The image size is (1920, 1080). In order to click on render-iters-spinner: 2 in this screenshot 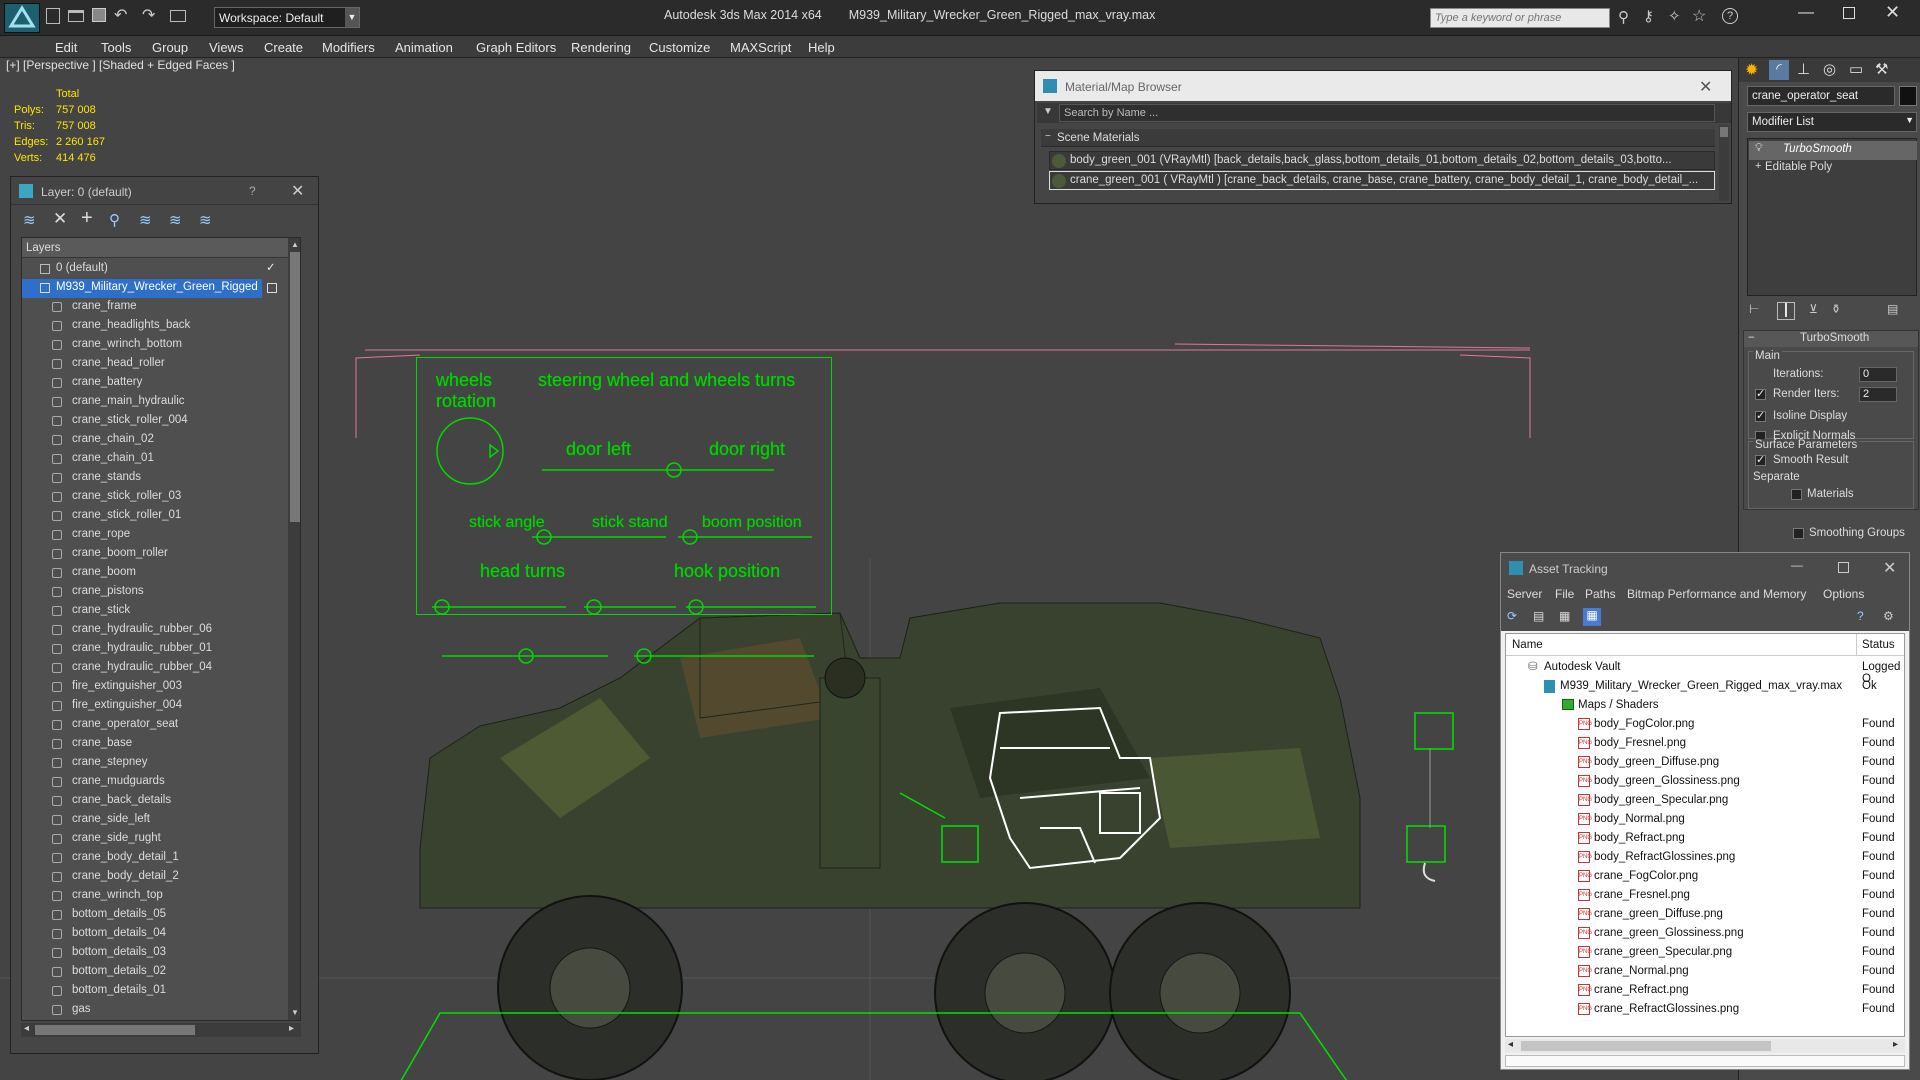, I will do `click(1878, 394)`.